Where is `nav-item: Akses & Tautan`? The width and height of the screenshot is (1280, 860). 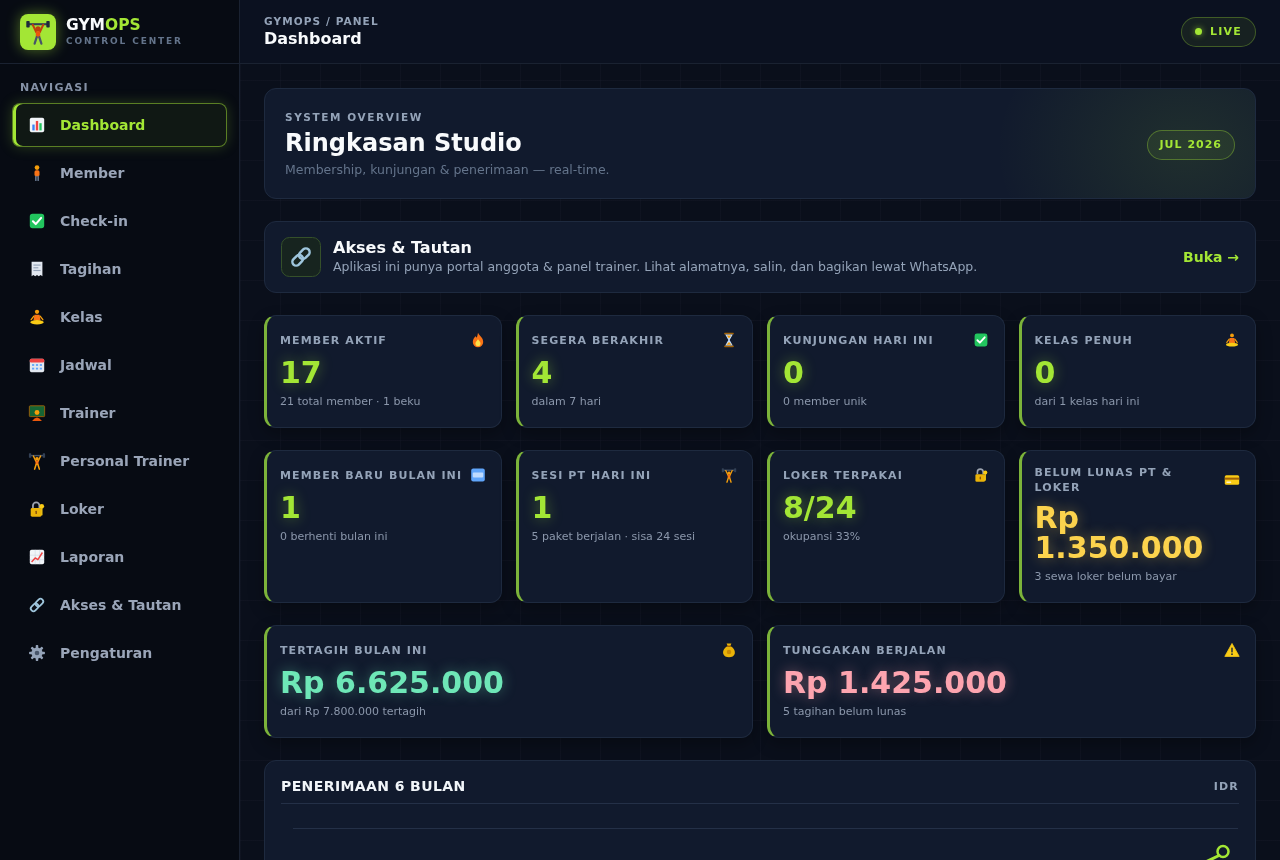 nav-item: Akses & Tautan is located at coordinates (119, 605).